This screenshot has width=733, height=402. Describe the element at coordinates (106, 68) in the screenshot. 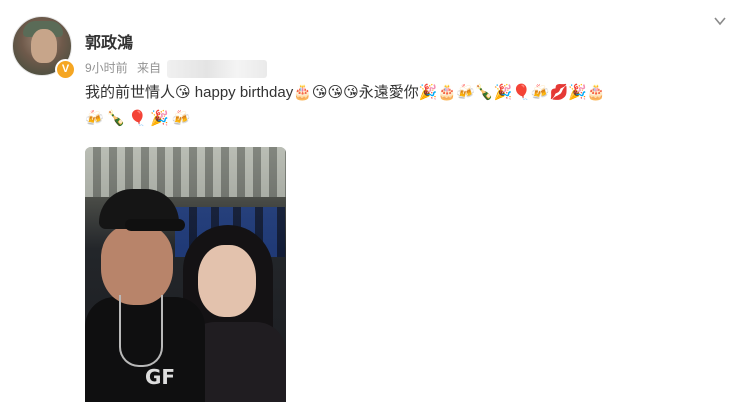

I see `post-time: 9小时前` at that location.